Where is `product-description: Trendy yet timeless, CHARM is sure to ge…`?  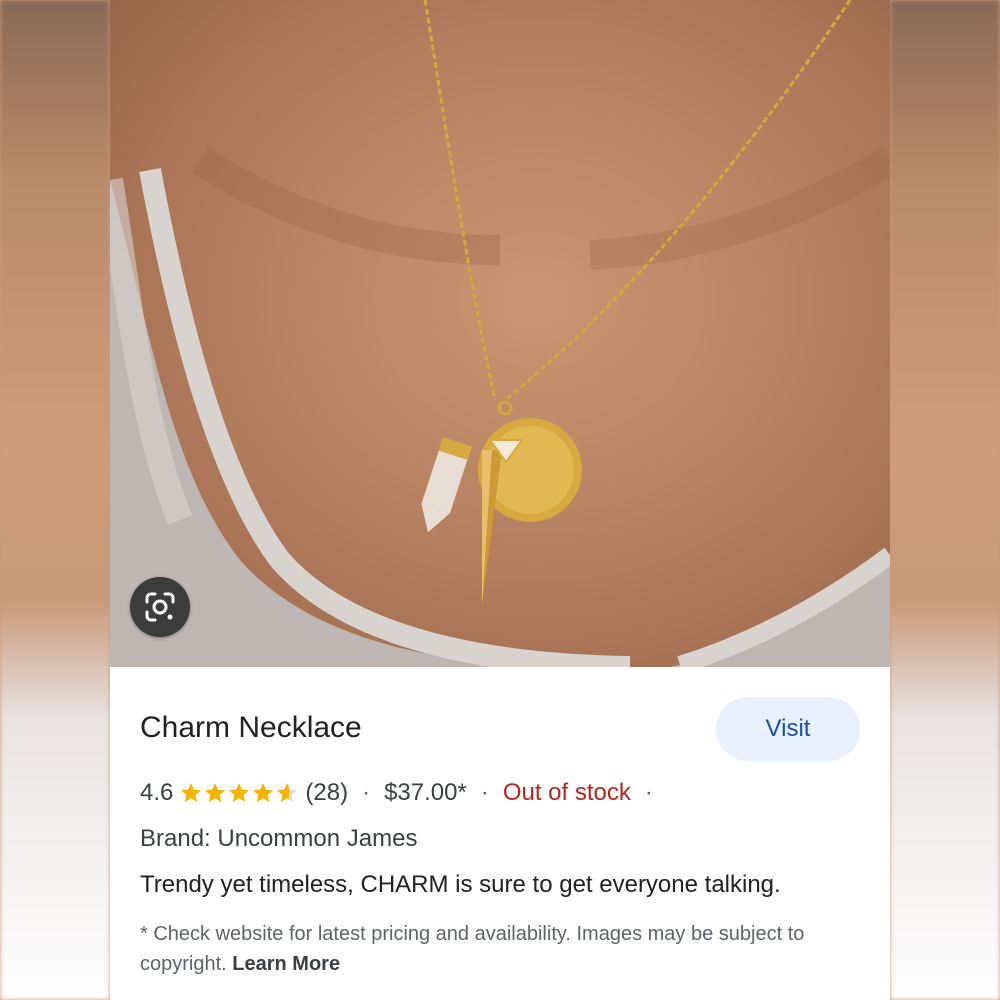 product-description: Trendy yet timeless, CHARM is sure to ge… is located at coordinates (460, 884).